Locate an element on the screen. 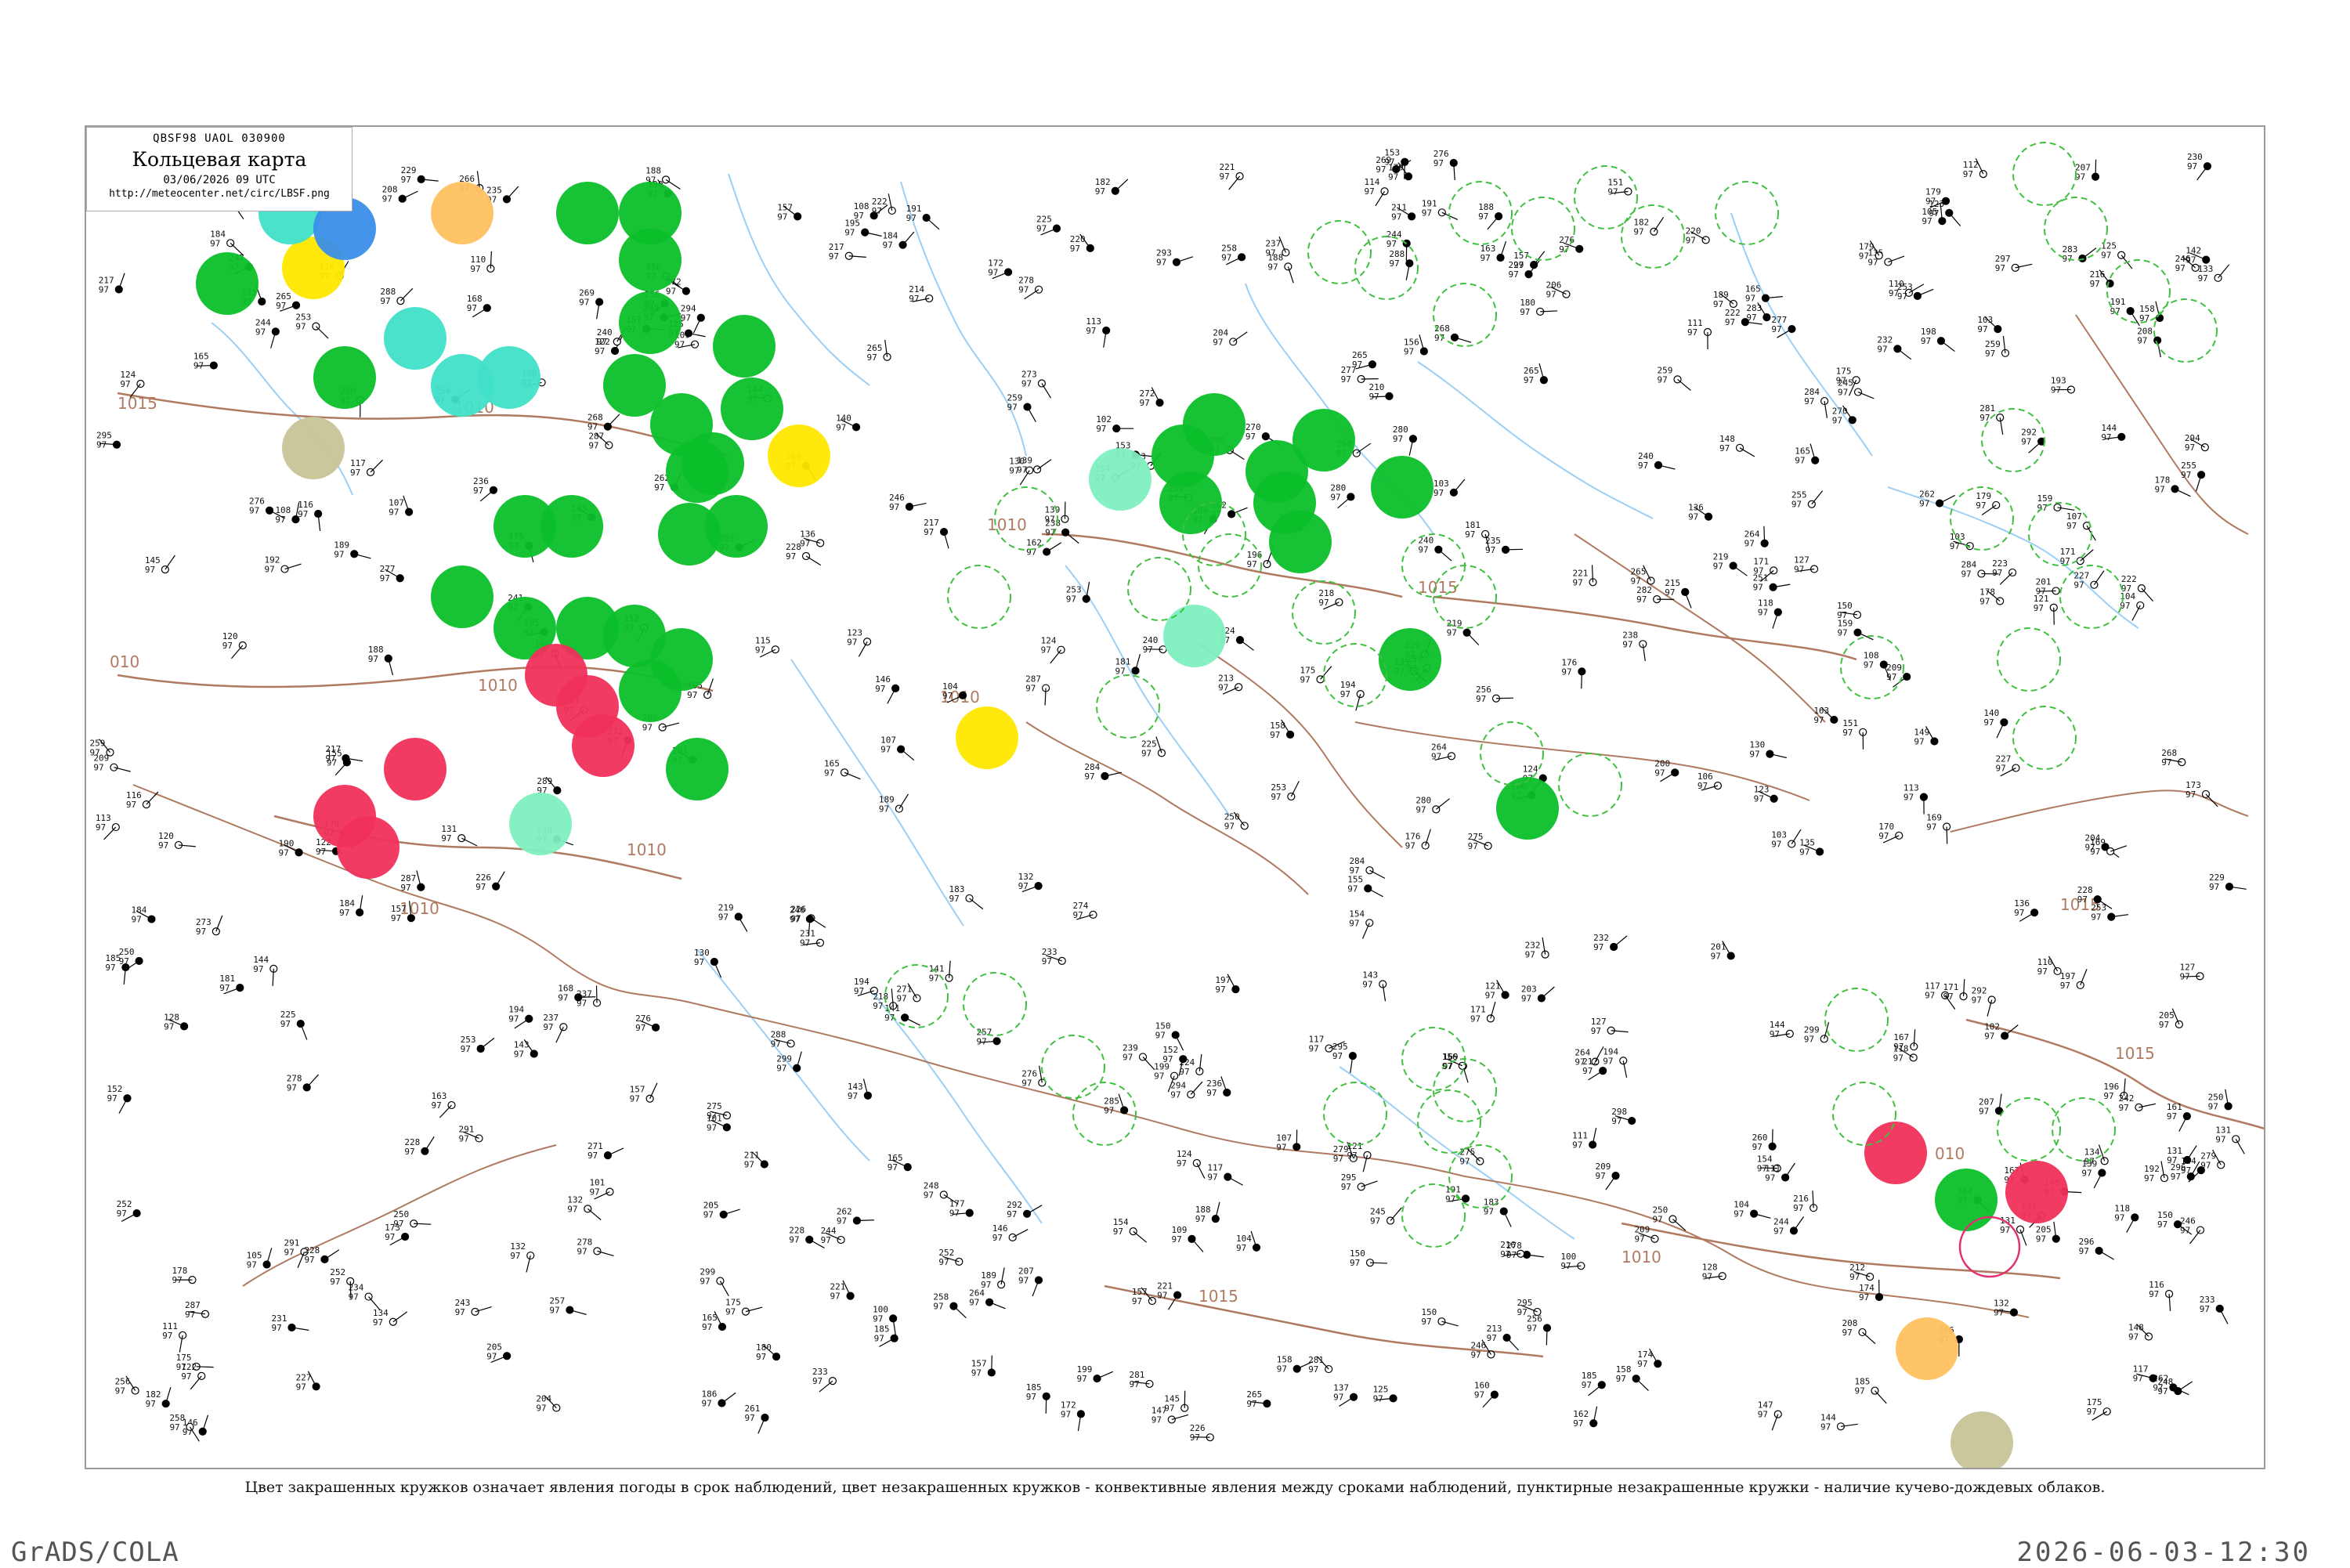 This screenshot has width=2350, height=1568. station-plot: 10197 is located at coordinates (601, 1188).